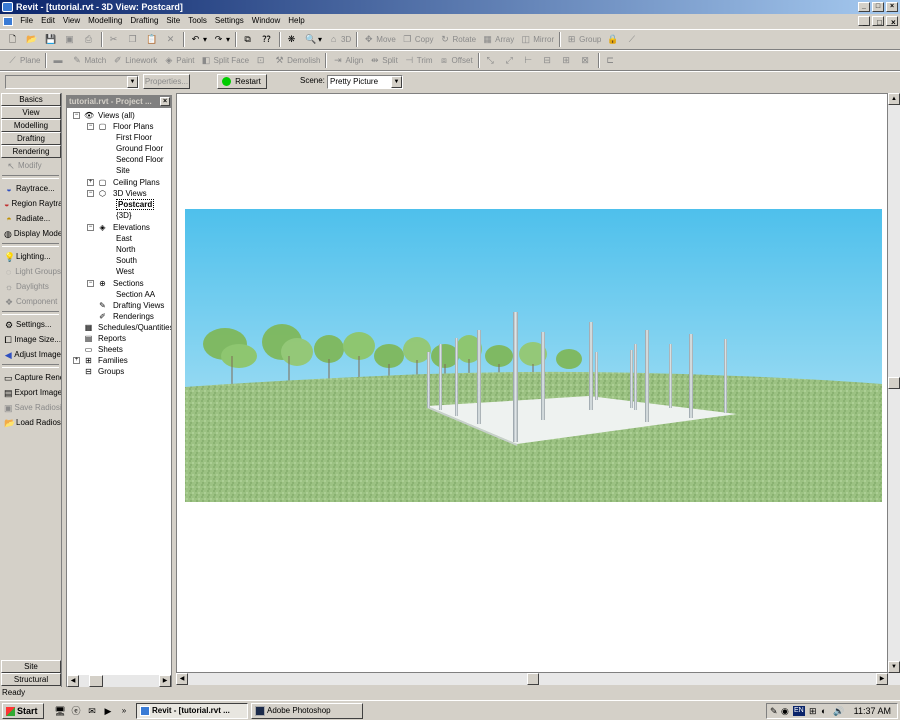 This screenshot has width=900, height=720. Describe the element at coordinates (30, 233) in the screenshot. I see `display-mode-button: ◍ Display Mode` at that location.